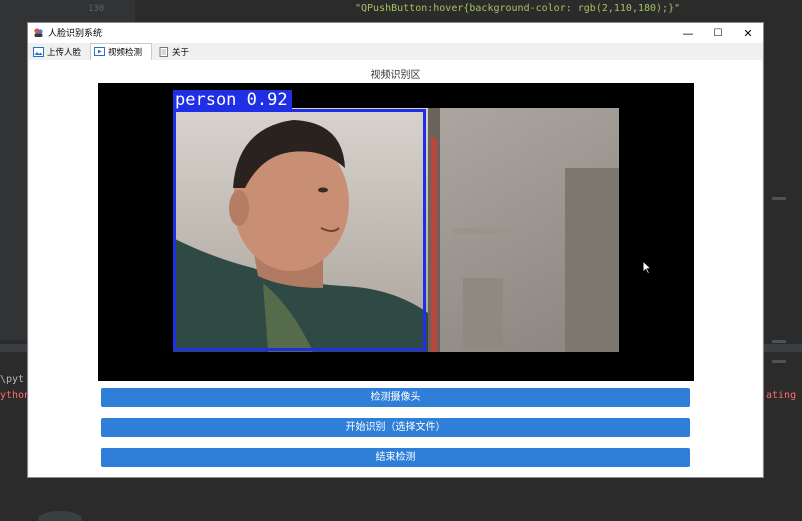 The image size is (802, 521). What do you see at coordinates (96, 9) in the screenshot?
I see `ide-line-number: 130` at bounding box center [96, 9].